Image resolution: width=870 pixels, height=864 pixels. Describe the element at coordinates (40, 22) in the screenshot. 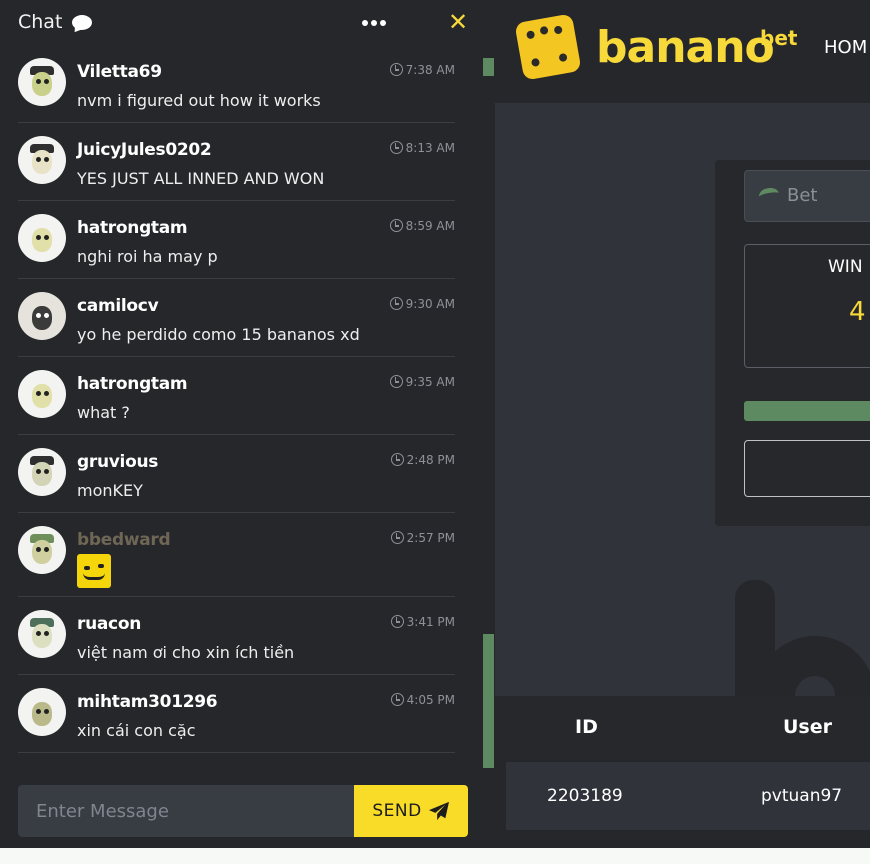

I see `chat-title: Chat` at that location.